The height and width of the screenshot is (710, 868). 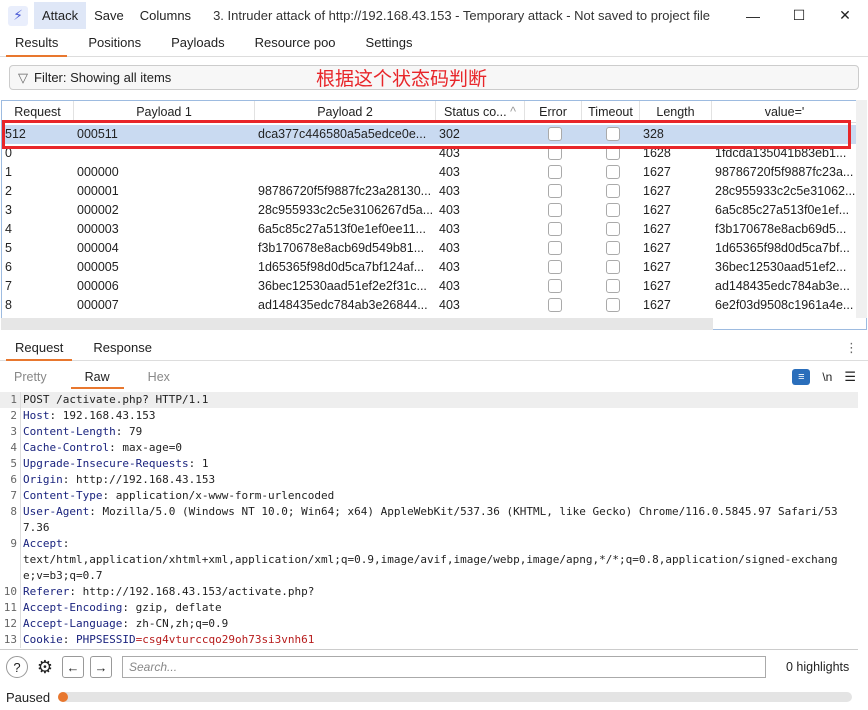 What do you see at coordinates (164, 111) in the screenshot?
I see `col-payload1: Payload 1` at bounding box center [164, 111].